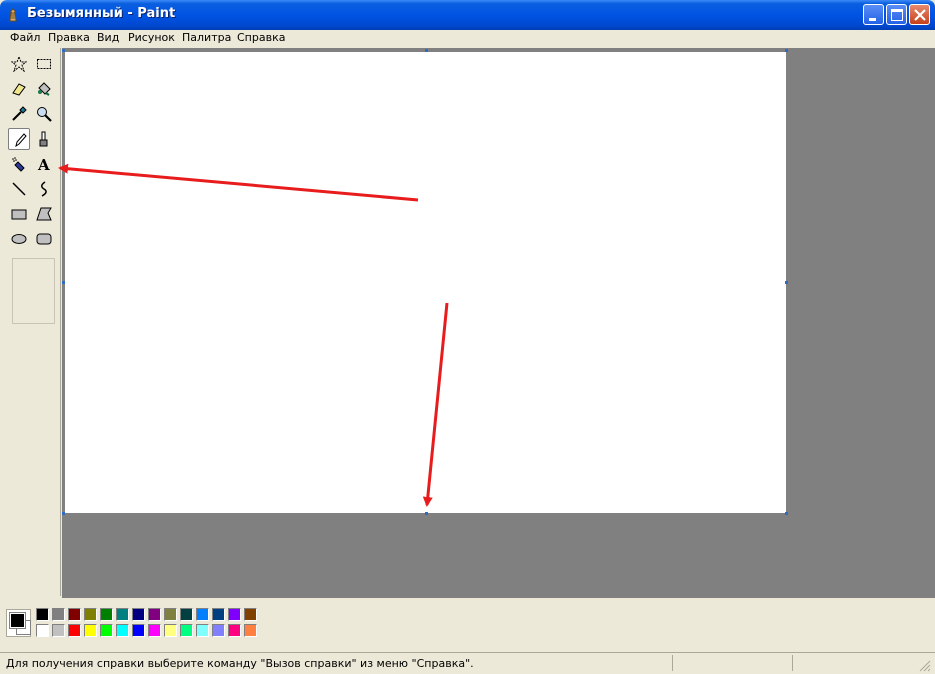 This screenshot has height=674, width=935. Describe the element at coordinates (467, 15) in the screenshot. I see `title-bar: Безымянный - Paint` at that location.